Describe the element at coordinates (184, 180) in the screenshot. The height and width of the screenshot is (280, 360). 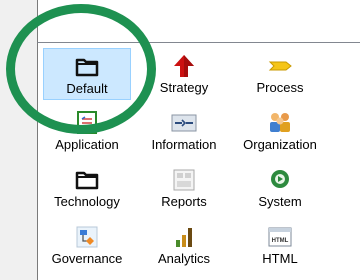
I see `reports-icon` at that location.